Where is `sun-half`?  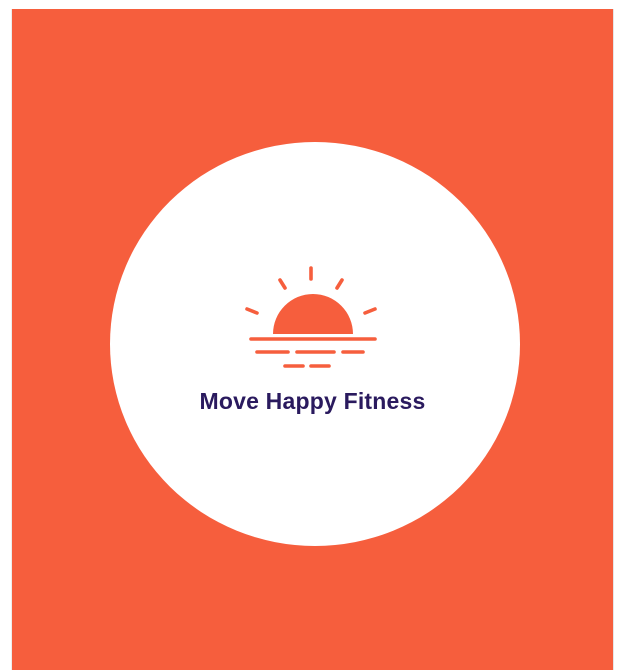 sun-half is located at coordinates (313, 314).